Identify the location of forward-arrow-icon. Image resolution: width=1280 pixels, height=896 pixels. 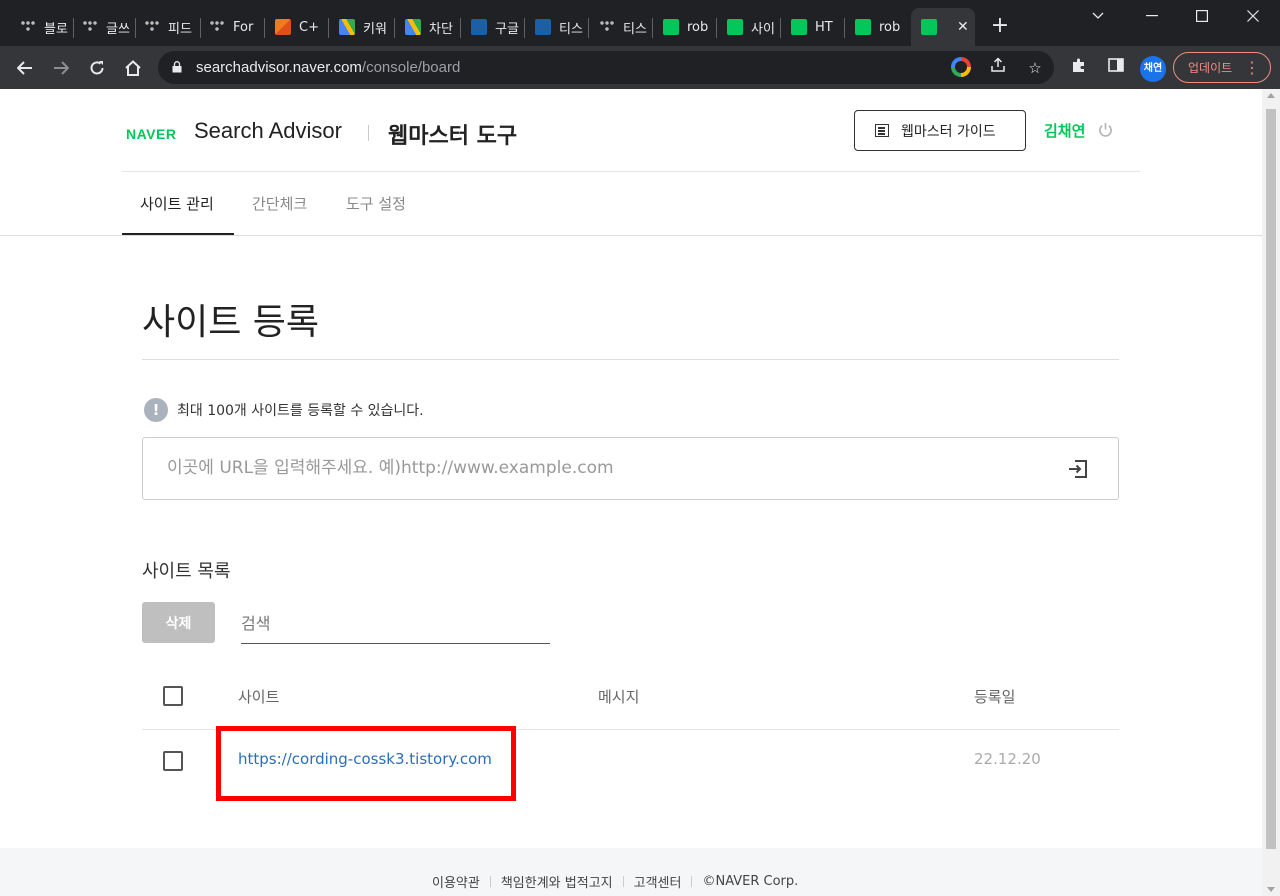
(61, 68).